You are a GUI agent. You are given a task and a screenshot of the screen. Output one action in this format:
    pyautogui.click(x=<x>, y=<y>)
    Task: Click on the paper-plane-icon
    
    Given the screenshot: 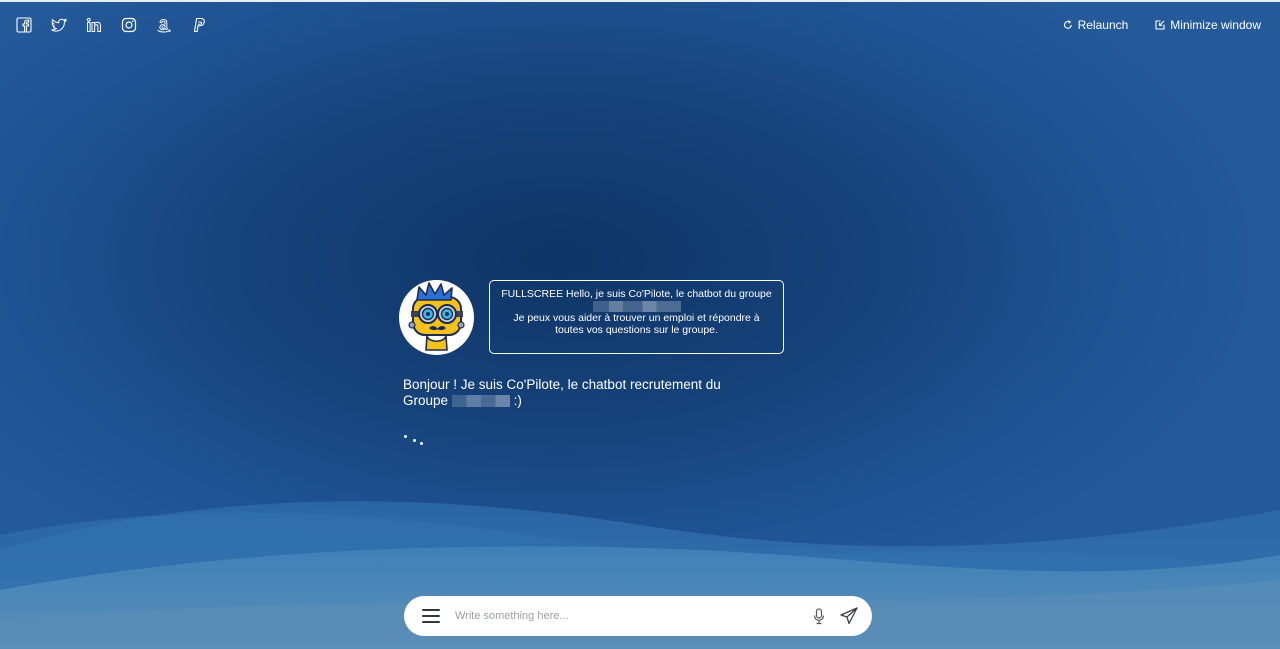 What is the action you would take?
    pyautogui.click(x=849, y=616)
    